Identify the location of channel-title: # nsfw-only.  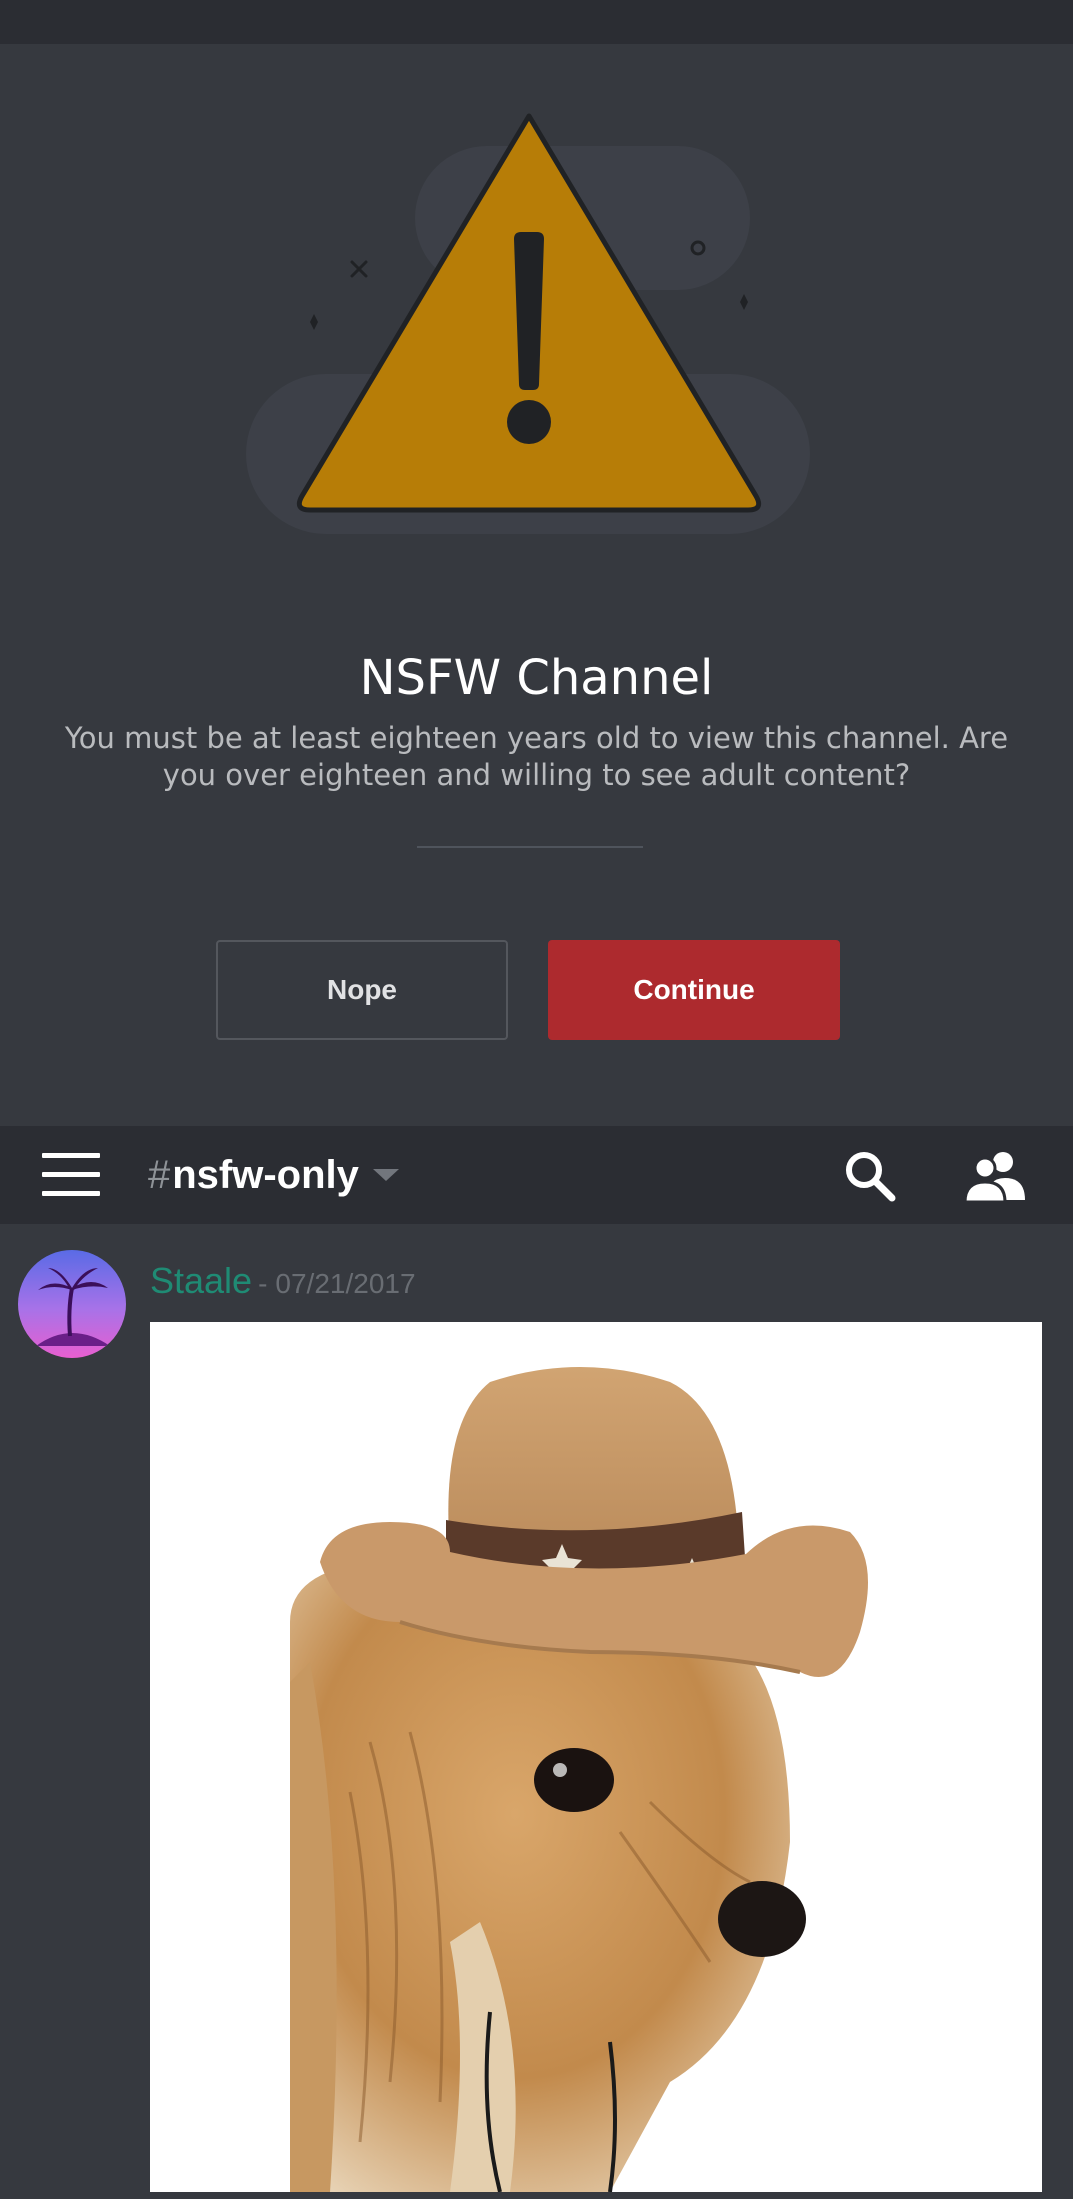
(273, 1175).